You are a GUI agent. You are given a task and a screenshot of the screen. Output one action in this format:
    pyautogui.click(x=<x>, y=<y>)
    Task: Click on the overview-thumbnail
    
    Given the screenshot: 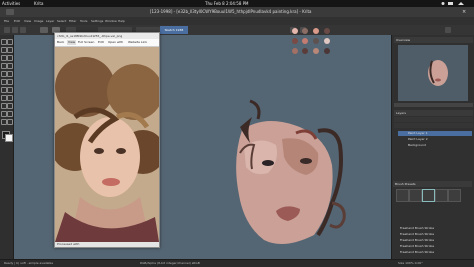 What is the action you would take?
    pyautogui.click(x=433, y=73)
    